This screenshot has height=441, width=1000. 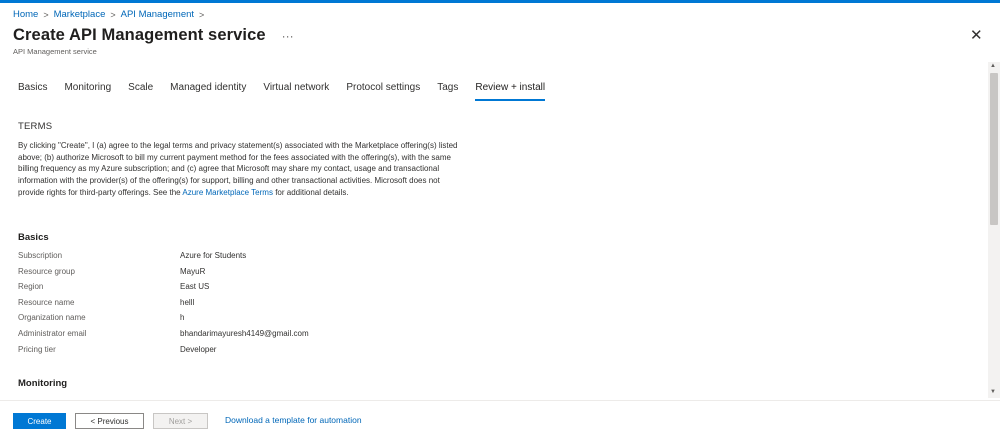 I want to click on summary-label: Organization name, so click(x=52, y=317).